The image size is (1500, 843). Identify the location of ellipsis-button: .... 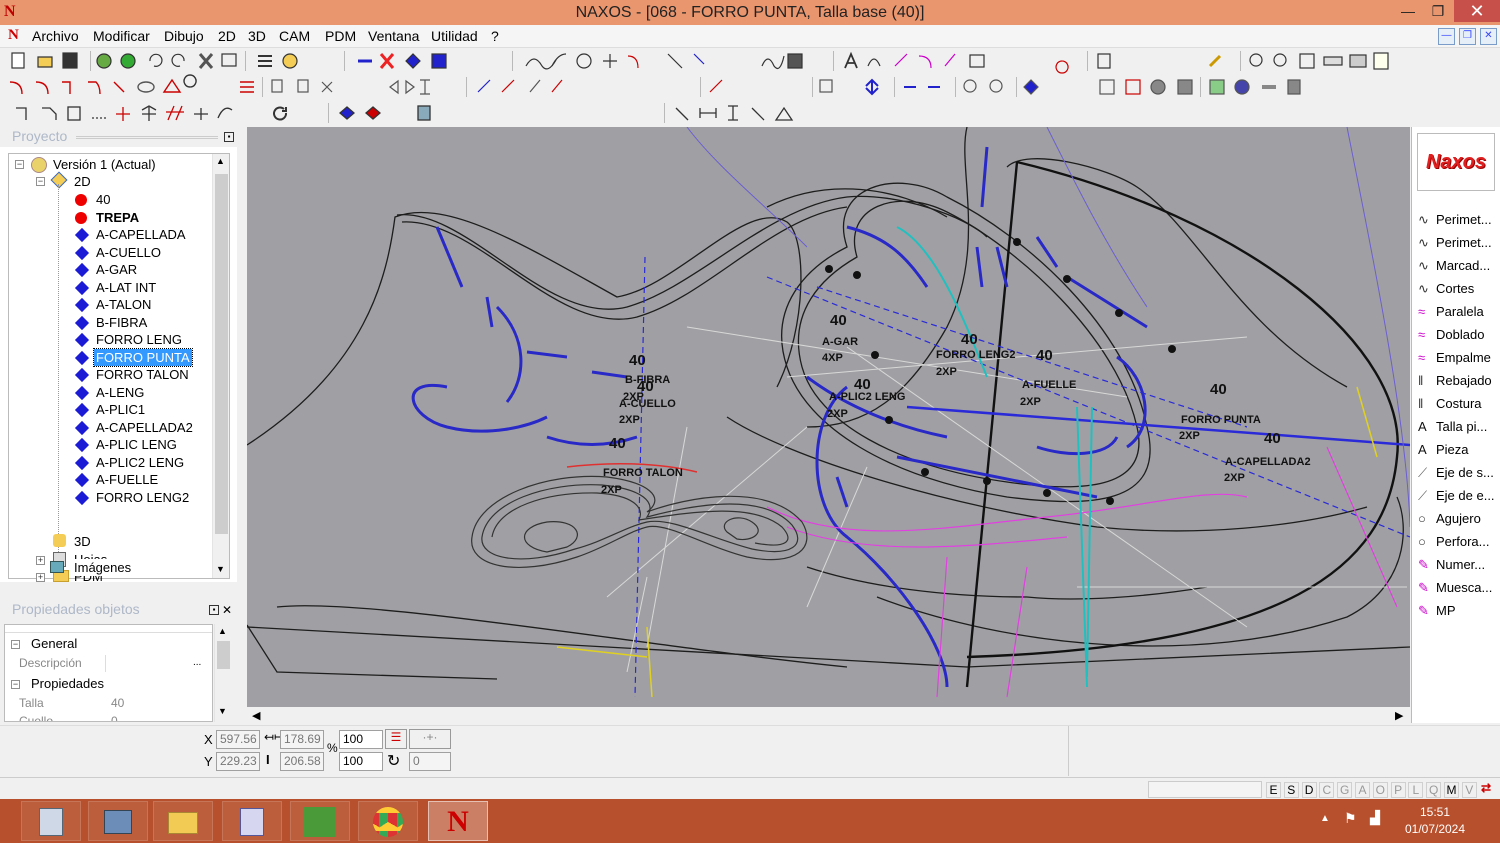
(197, 662).